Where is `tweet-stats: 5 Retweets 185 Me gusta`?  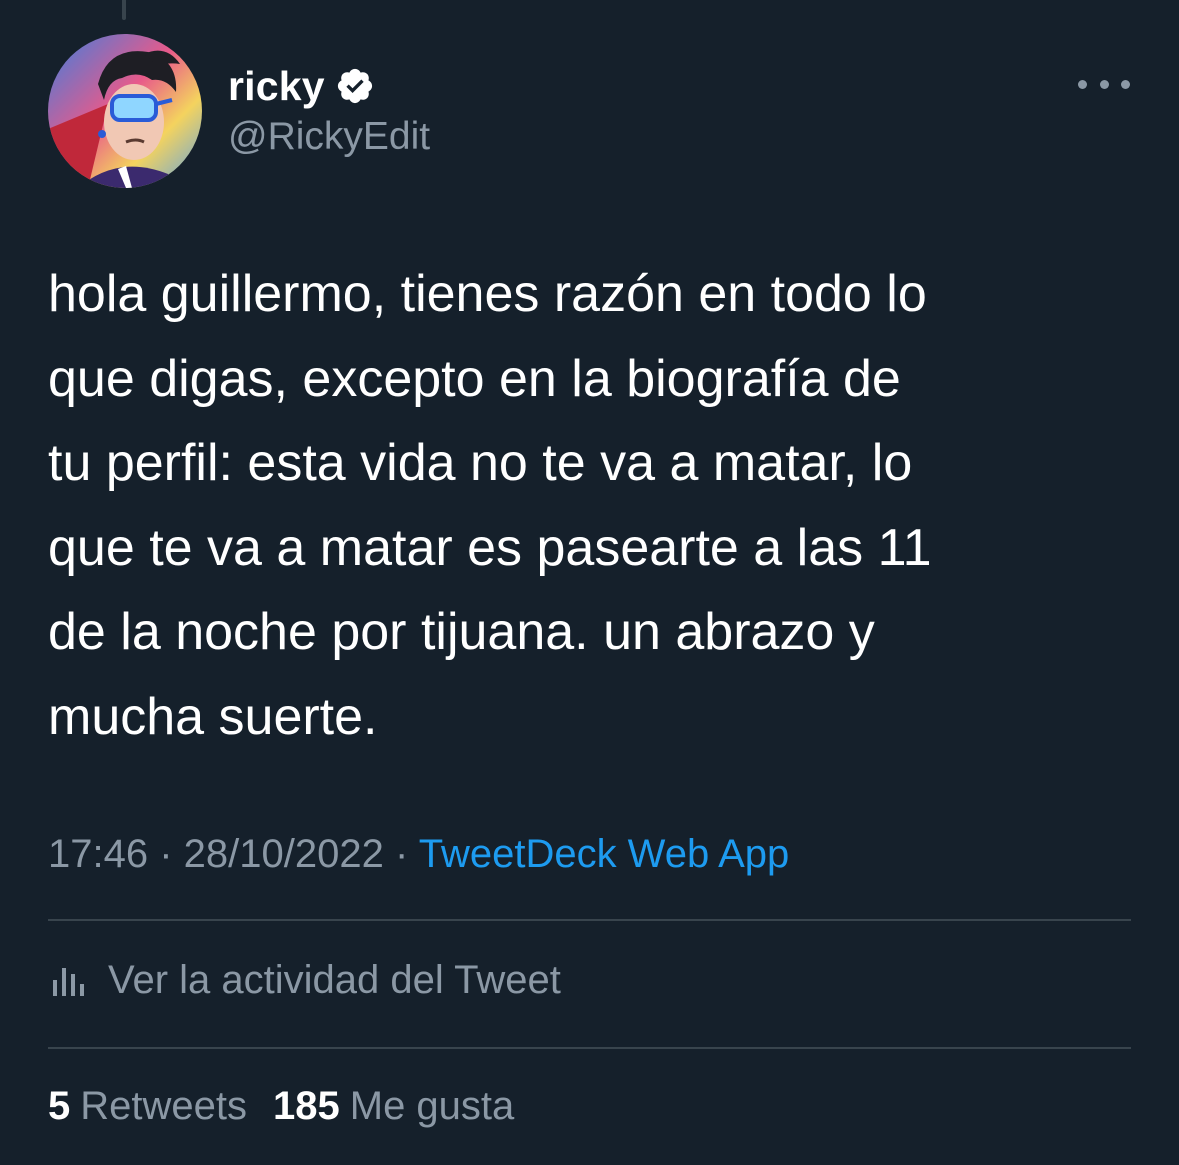 tweet-stats: 5 Retweets 185 Me gusta is located at coordinates (294, 1106).